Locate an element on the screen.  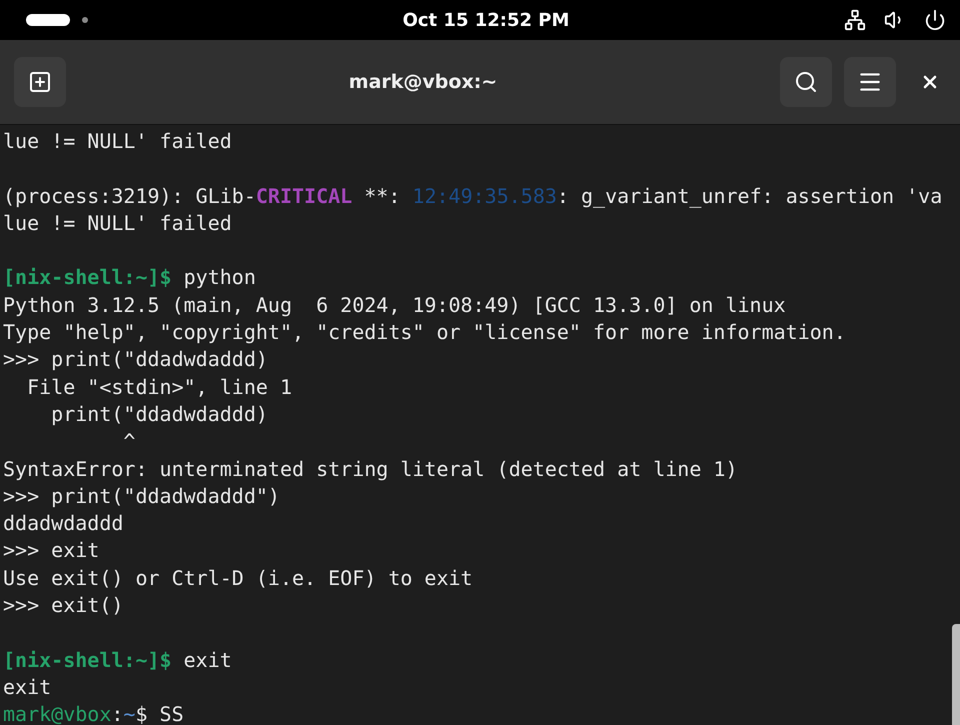
search-button is located at coordinates (806, 82).